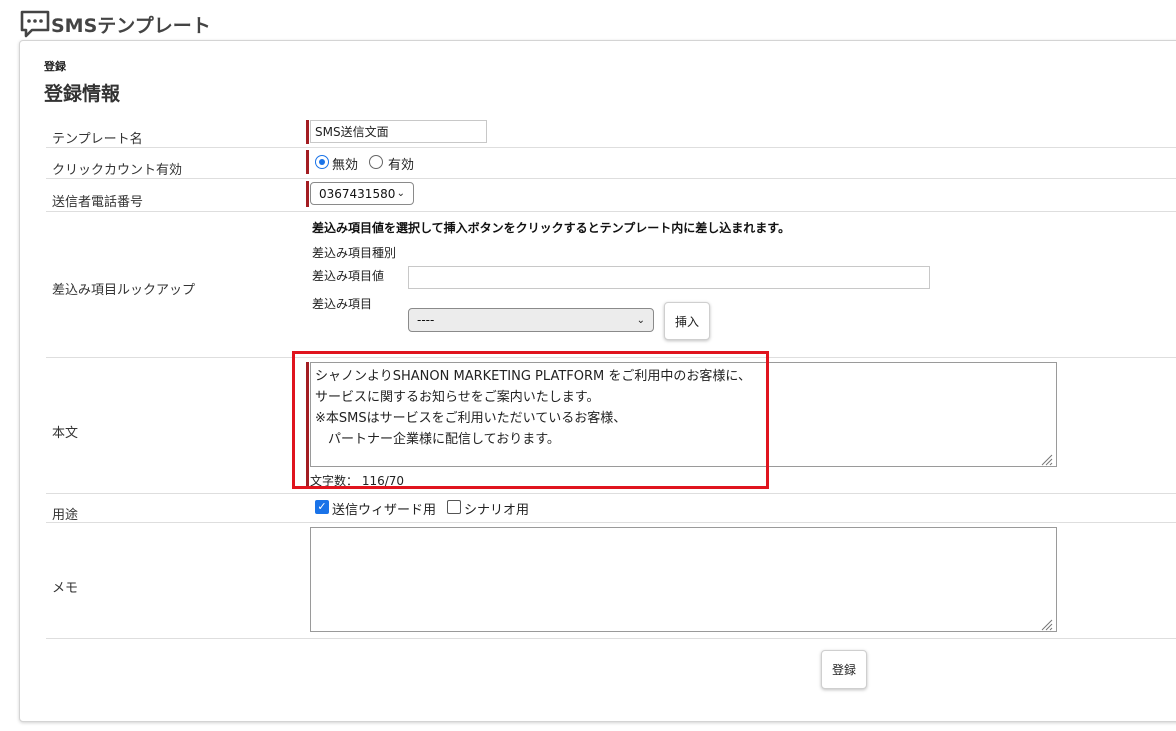  What do you see at coordinates (65, 433) in the screenshot?
I see `body-label: 本文` at bounding box center [65, 433].